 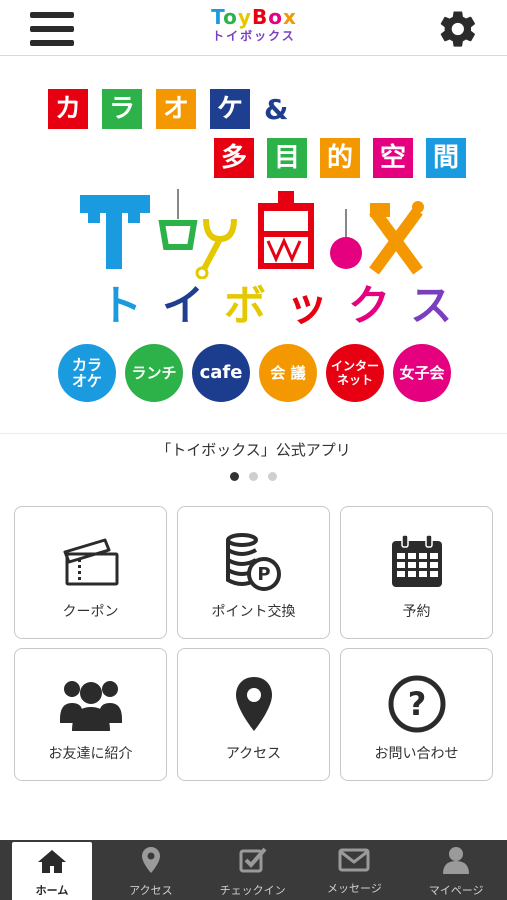 I want to click on checkbox-icon, so click(x=253, y=860).